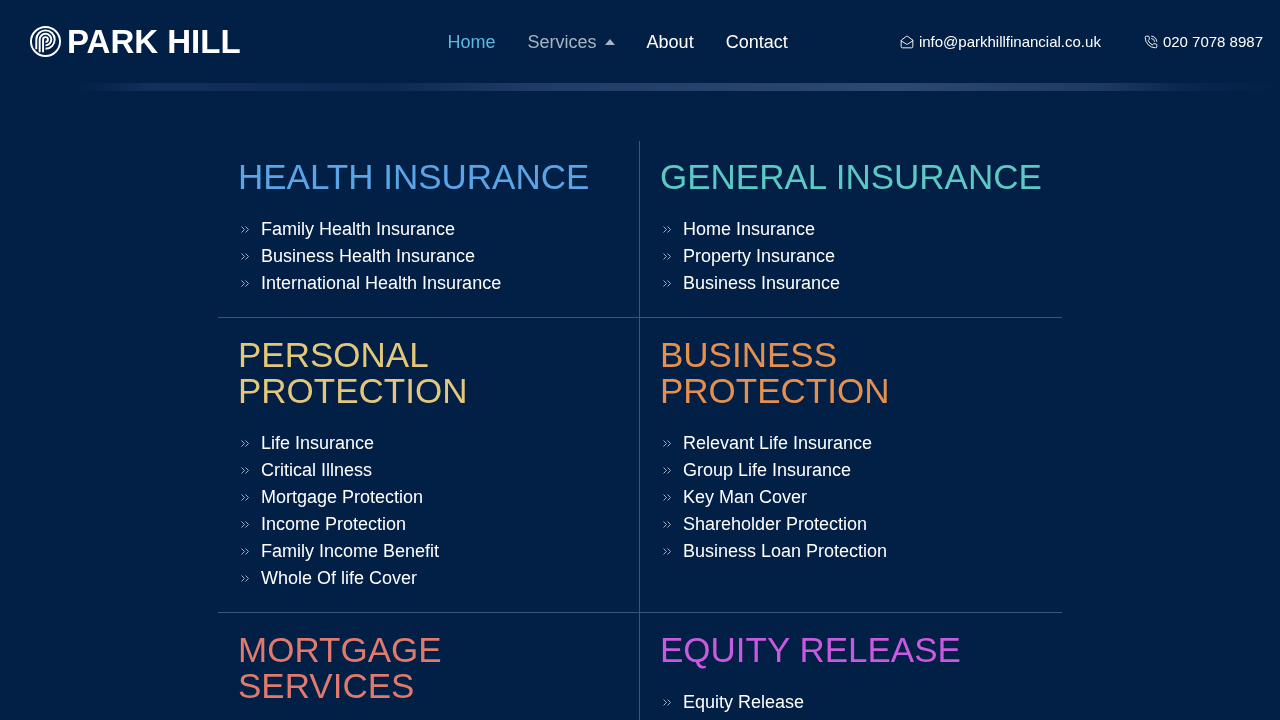 The height and width of the screenshot is (720, 1280). What do you see at coordinates (759, 256) in the screenshot?
I see `service-link: Property Insurance` at bounding box center [759, 256].